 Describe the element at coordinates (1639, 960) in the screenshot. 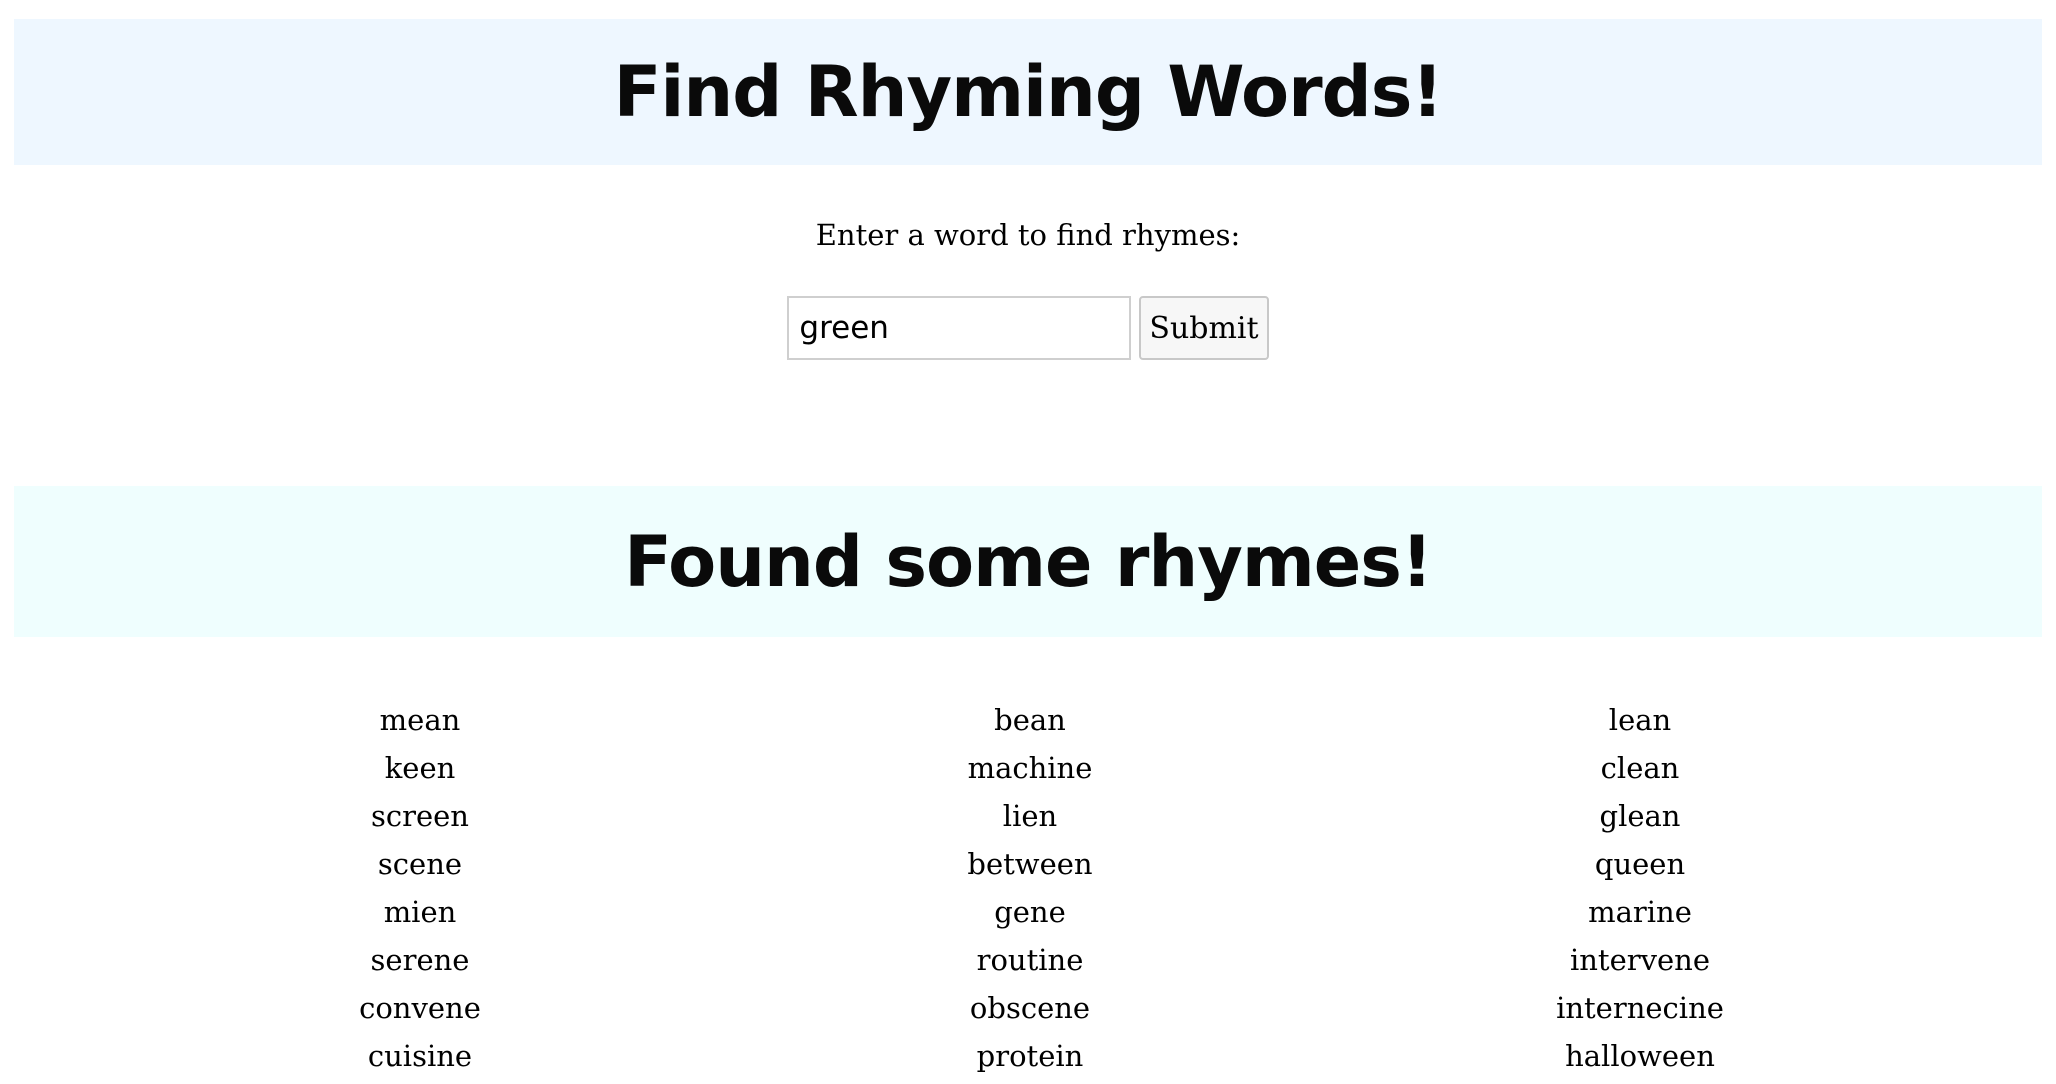

I see `rhyme-word: intervene` at that location.